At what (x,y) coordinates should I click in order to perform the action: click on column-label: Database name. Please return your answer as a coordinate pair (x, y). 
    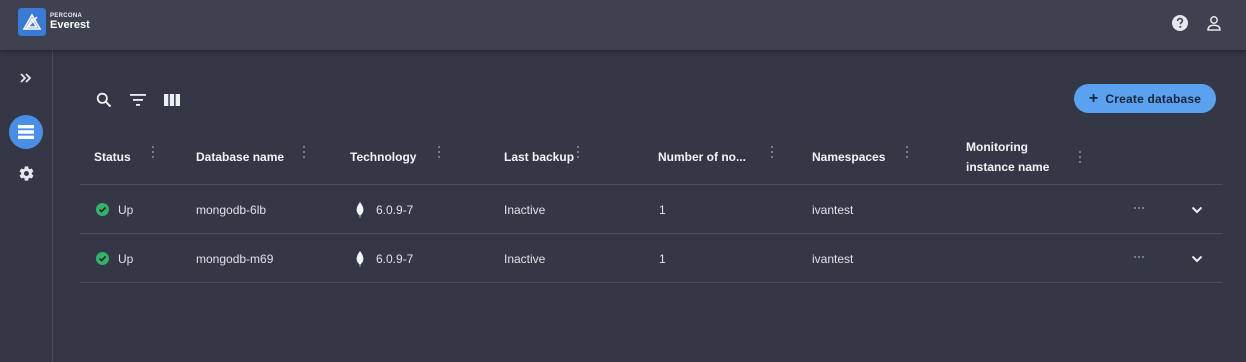
    Looking at the image, I should click on (240, 156).